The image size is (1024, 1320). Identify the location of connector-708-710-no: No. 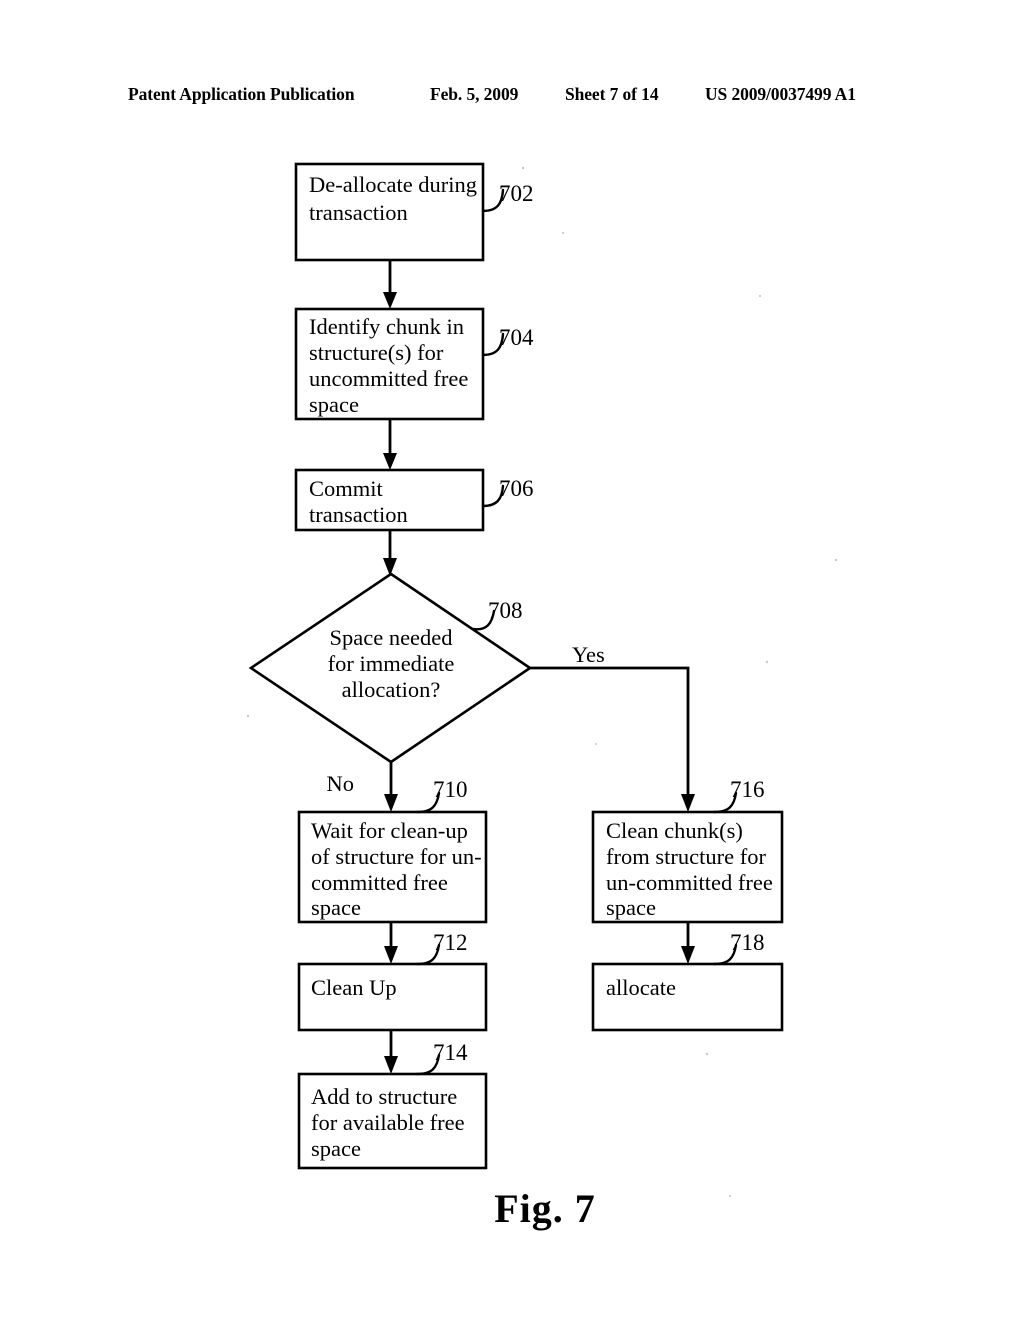
(362, 787).